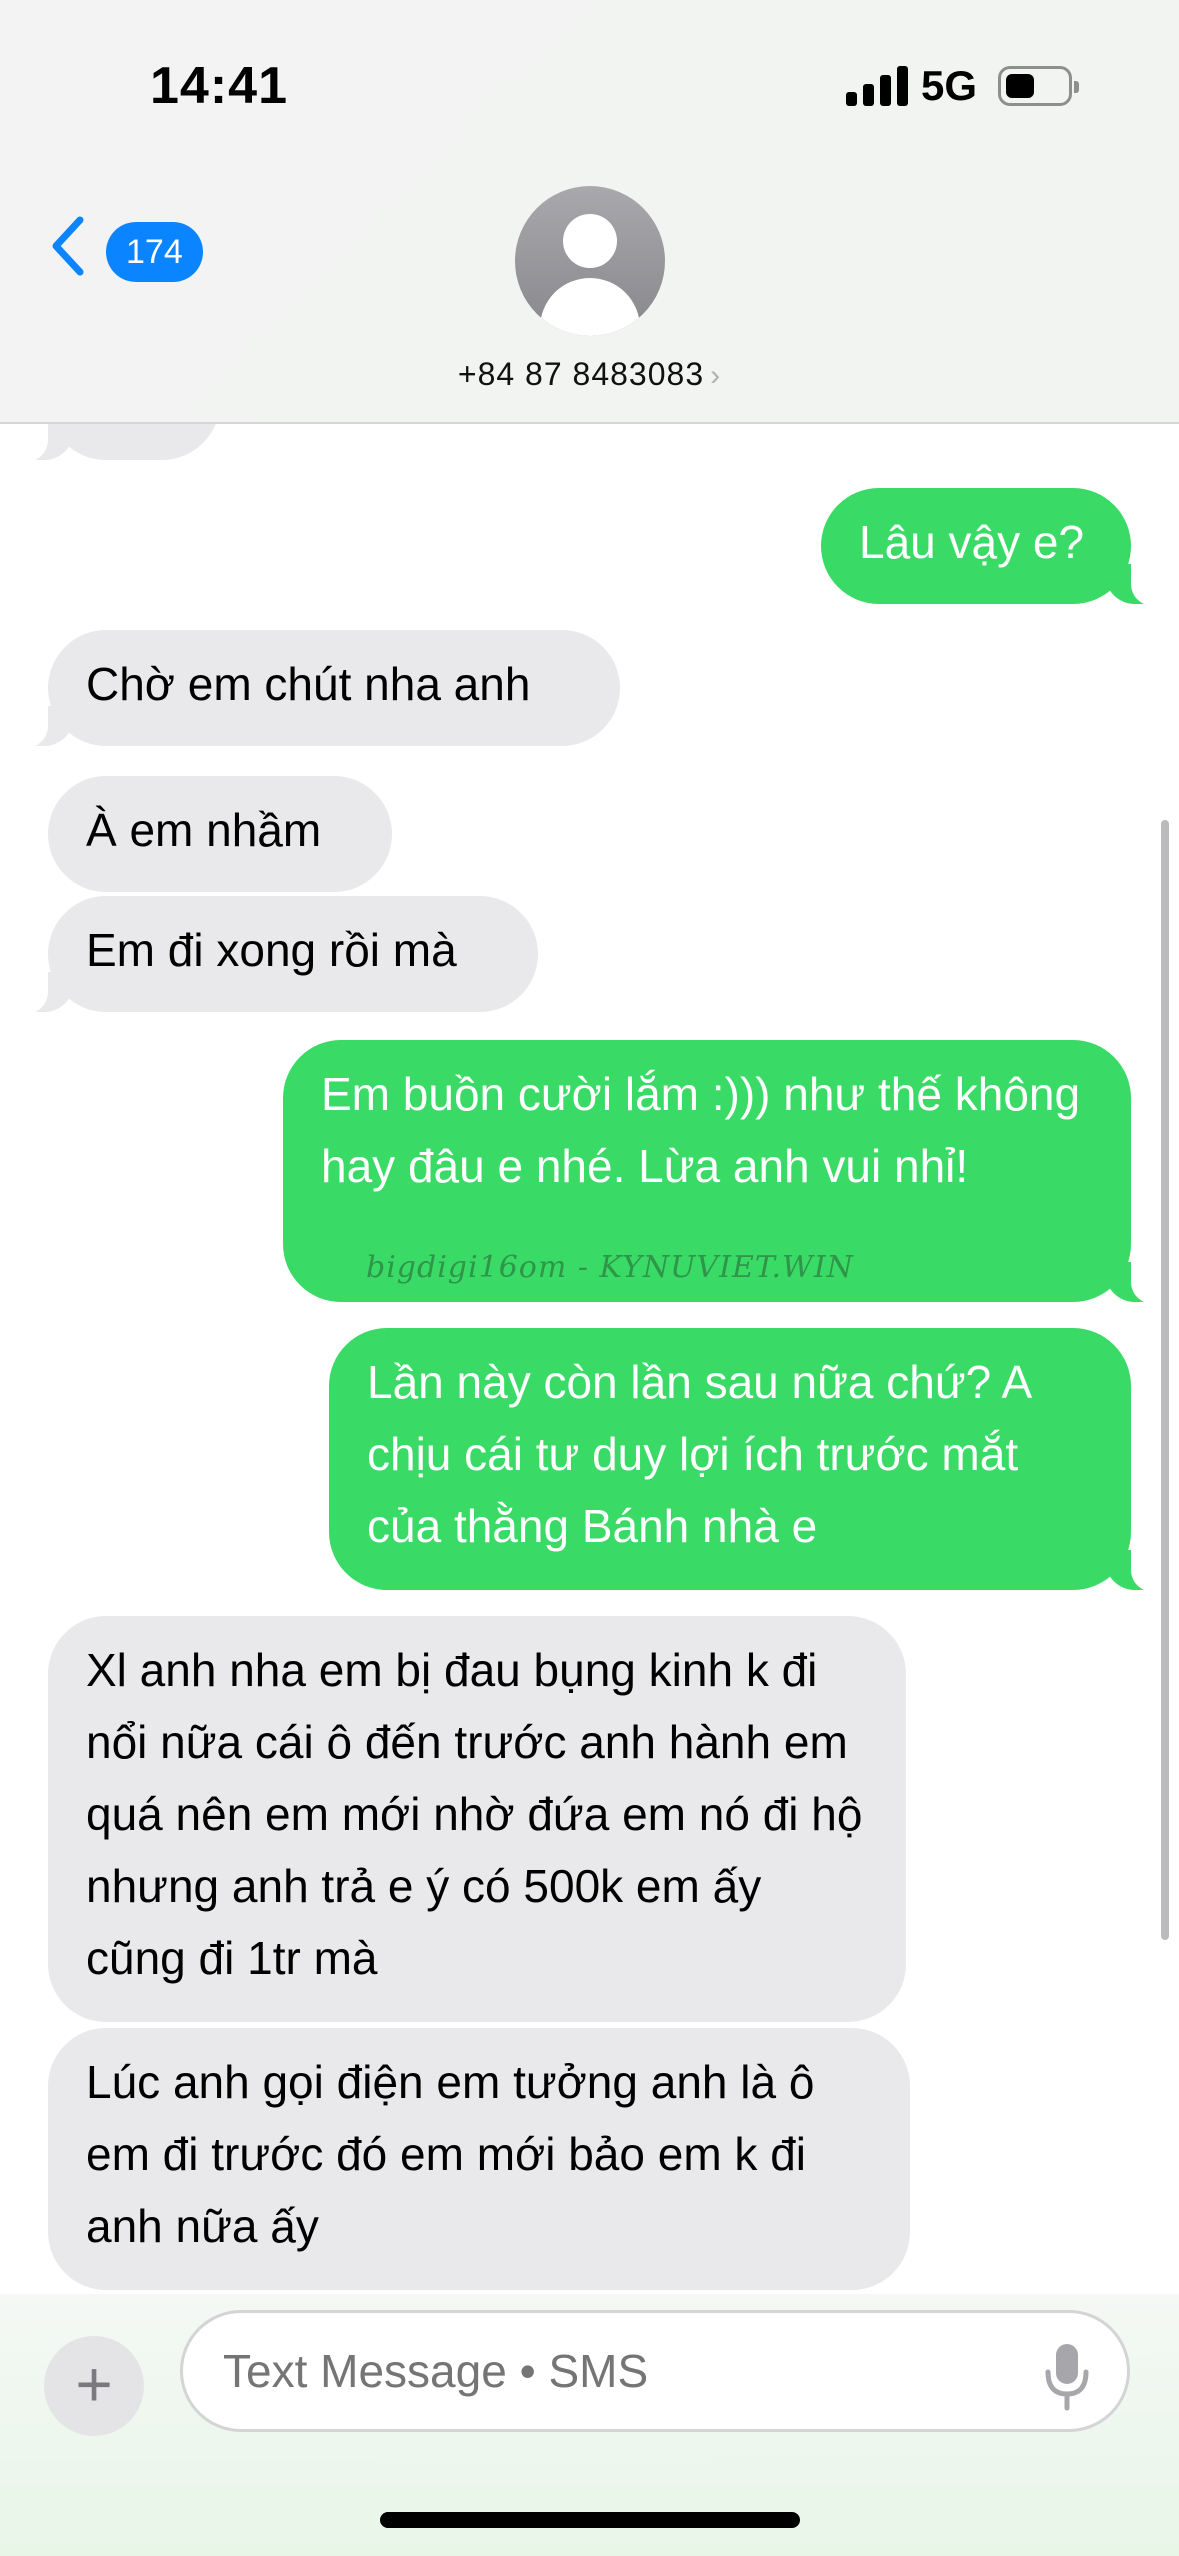 This screenshot has height=2556, width=1179. I want to click on add-attachment-button: +, so click(94, 2386).